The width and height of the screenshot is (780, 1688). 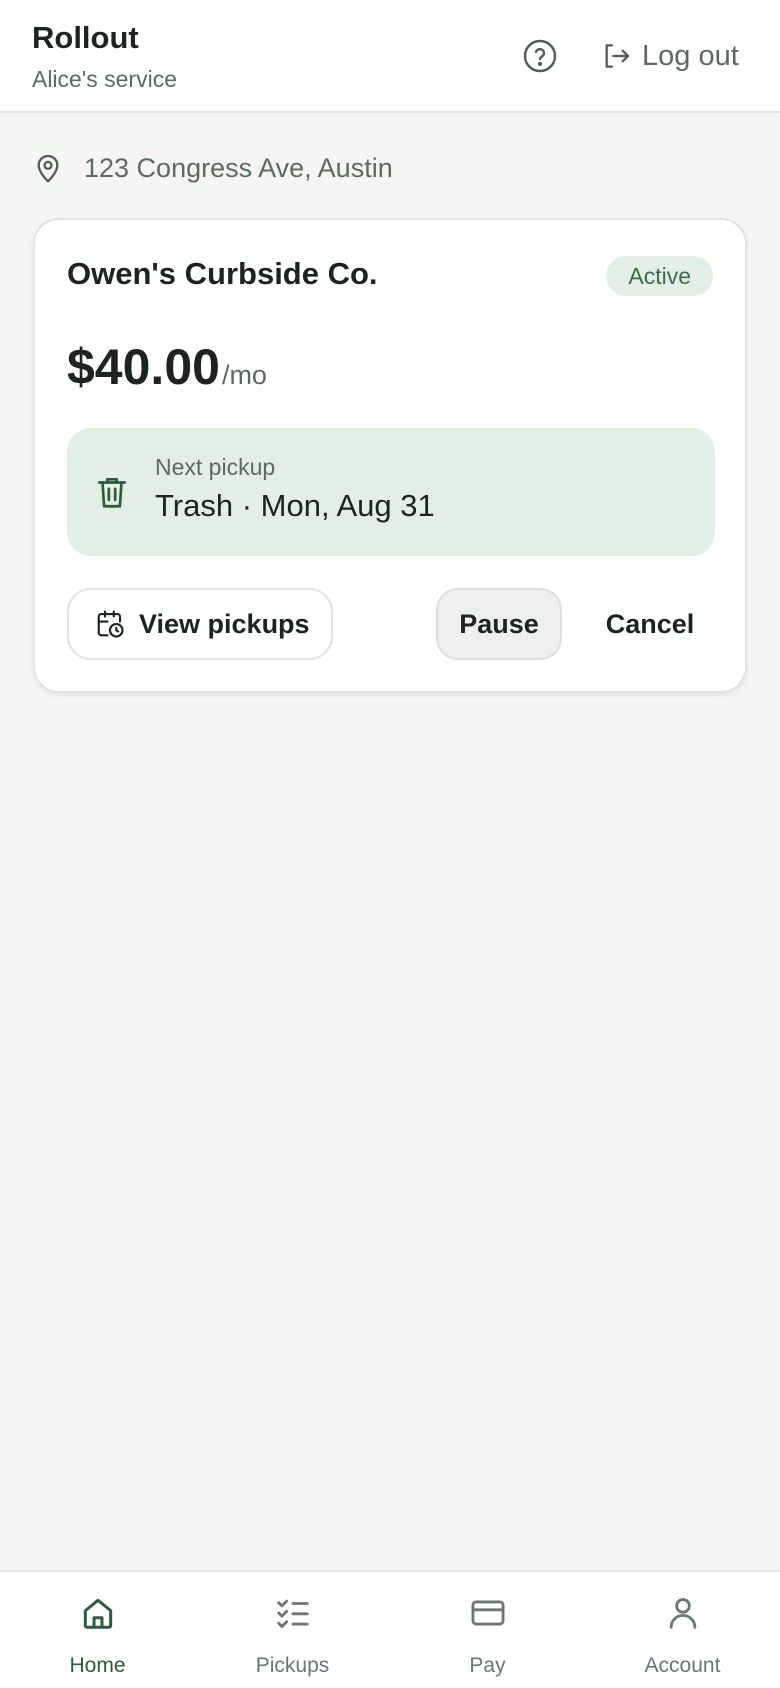 I want to click on view-pickups-label: View pickups, so click(x=224, y=623).